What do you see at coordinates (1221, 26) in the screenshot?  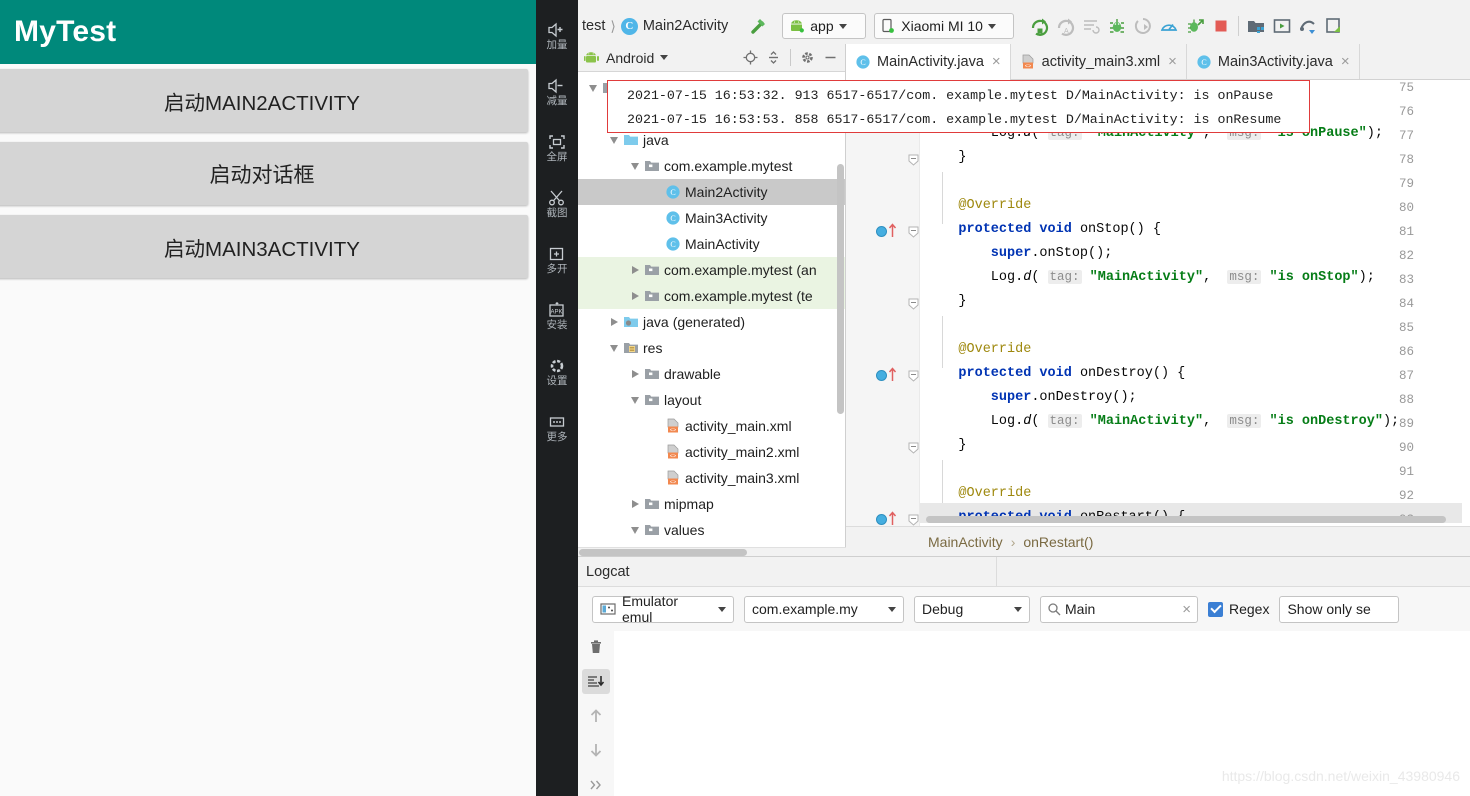 I see `stop-button` at bounding box center [1221, 26].